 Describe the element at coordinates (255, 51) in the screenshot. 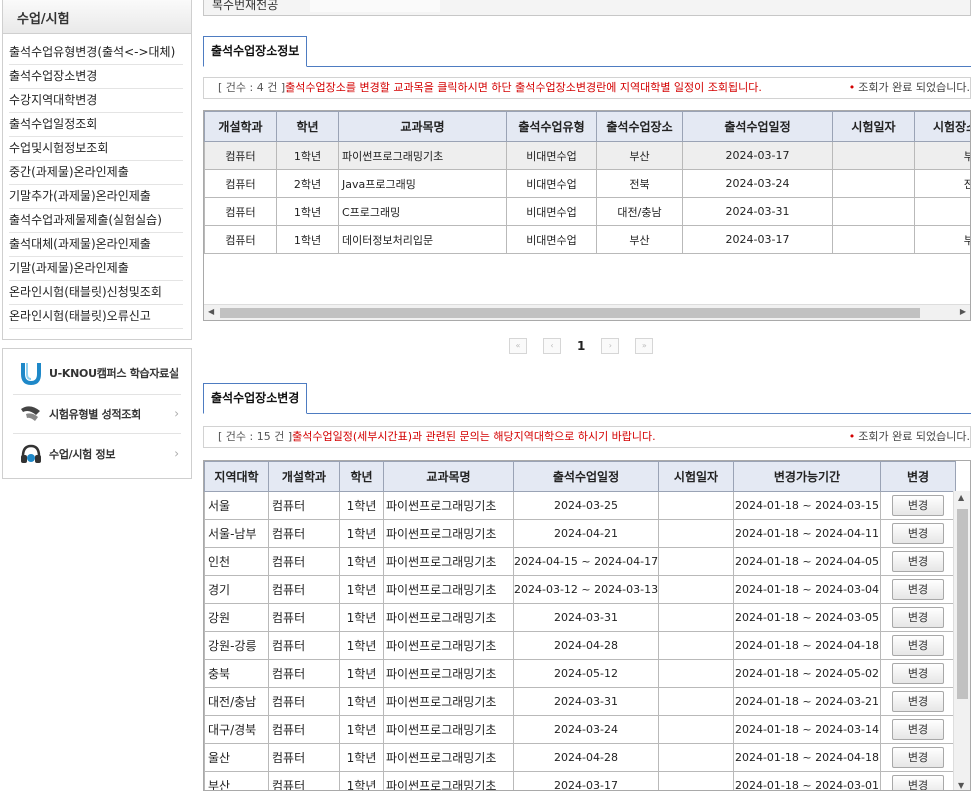

I see `section-title: 출석수업장소정보` at that location.